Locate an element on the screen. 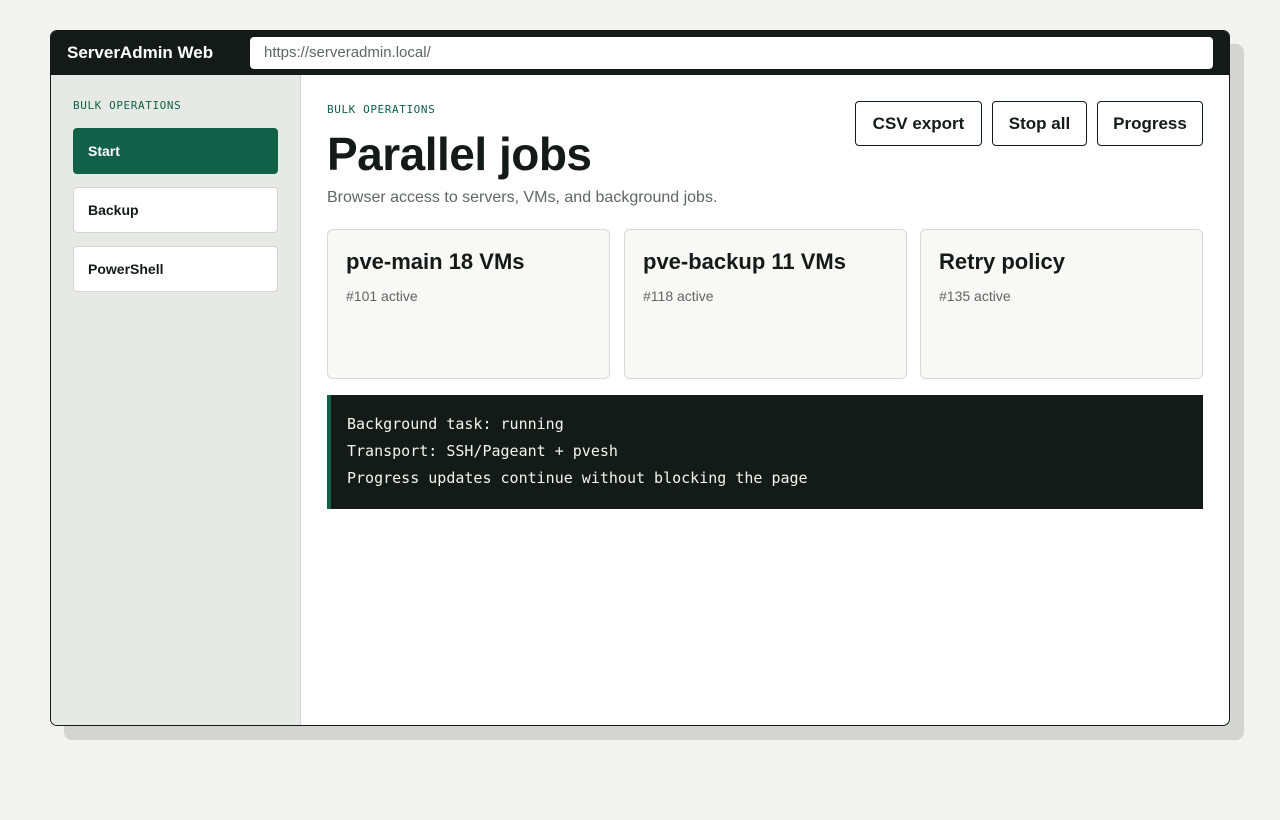 This screenshot has height=820, width=1280. page-eyebrow: BULK OPERATIONS is located at coordinates (381, 109).